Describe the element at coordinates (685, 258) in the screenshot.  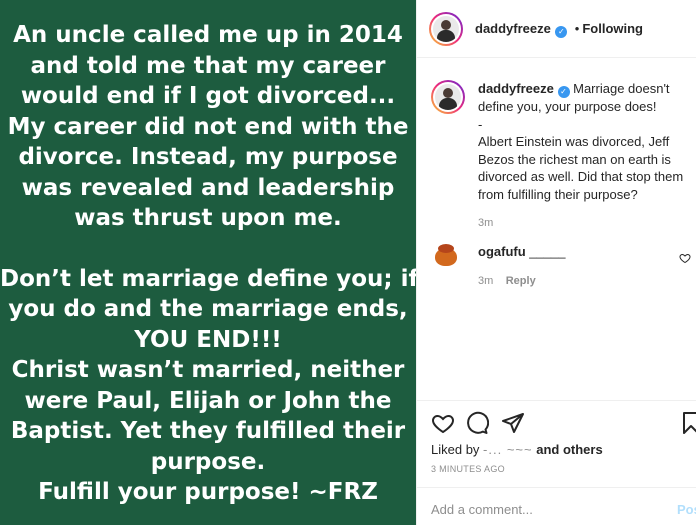
I see `comment-like-heart-icon` at that location.